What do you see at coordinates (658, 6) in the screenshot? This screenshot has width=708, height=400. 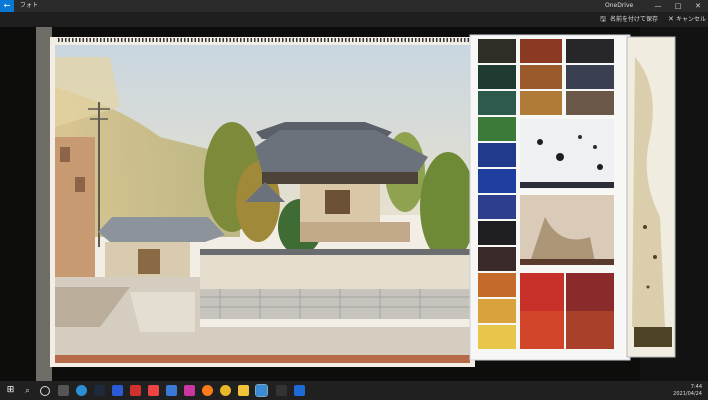 I see `minimize-button: —` at bounding box center [658, 6].